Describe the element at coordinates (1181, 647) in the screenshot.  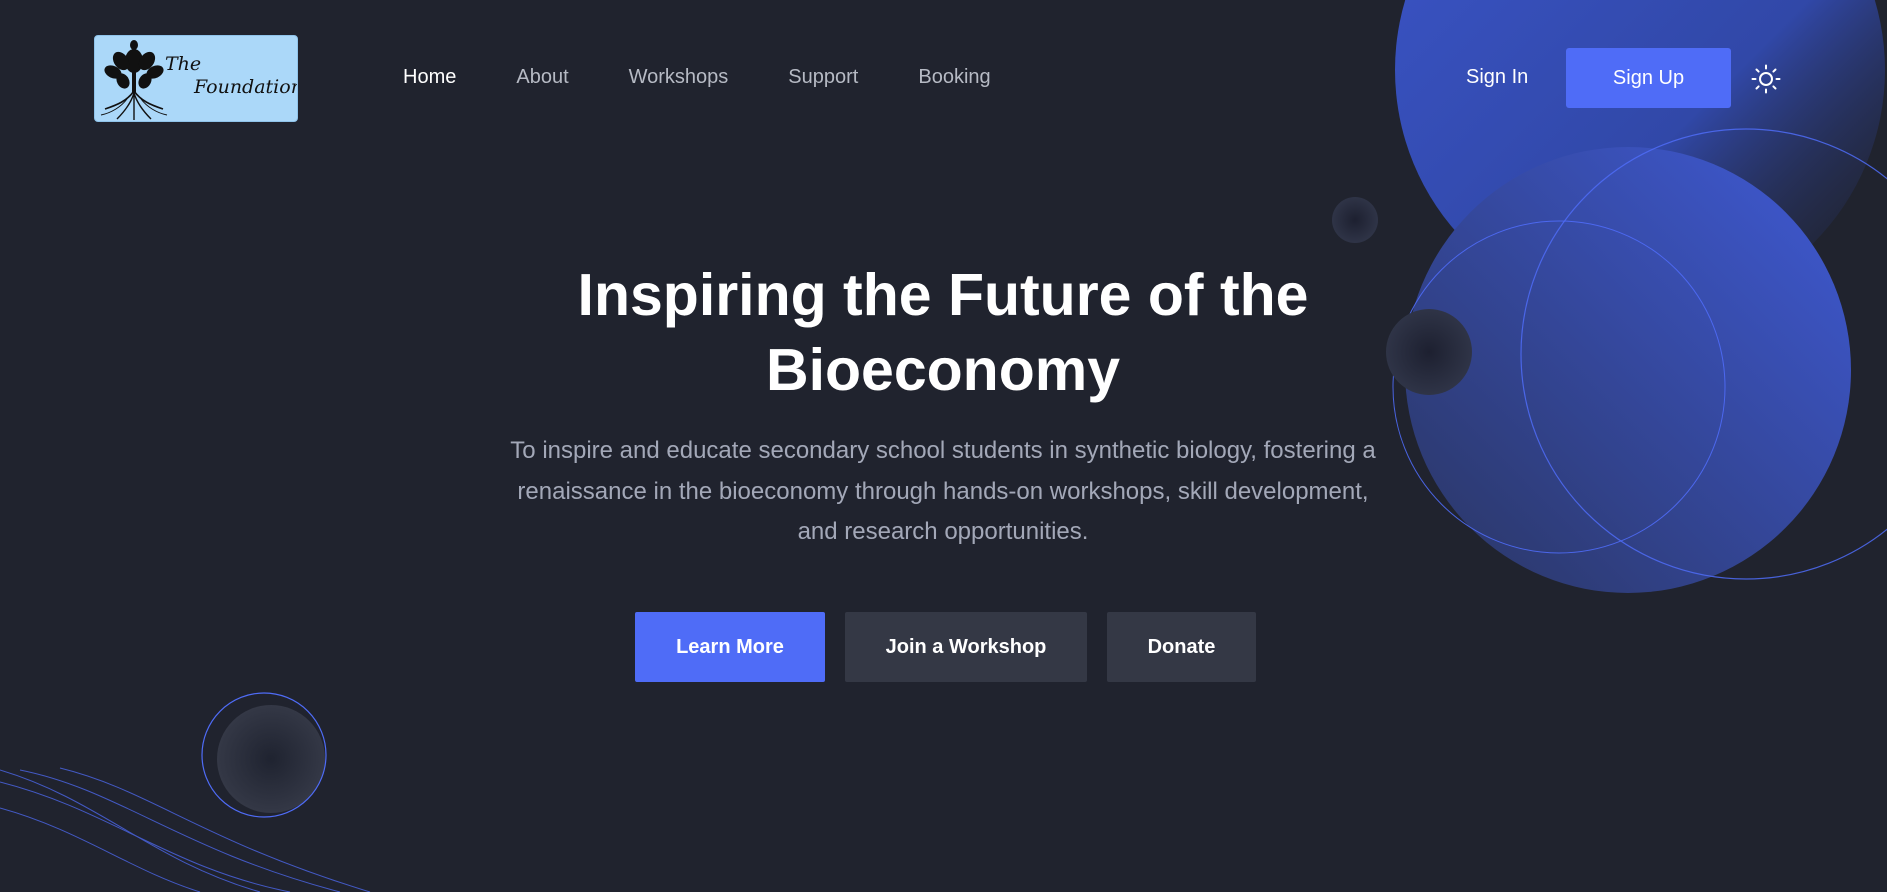
I see `donate-button: Donate` at that location.